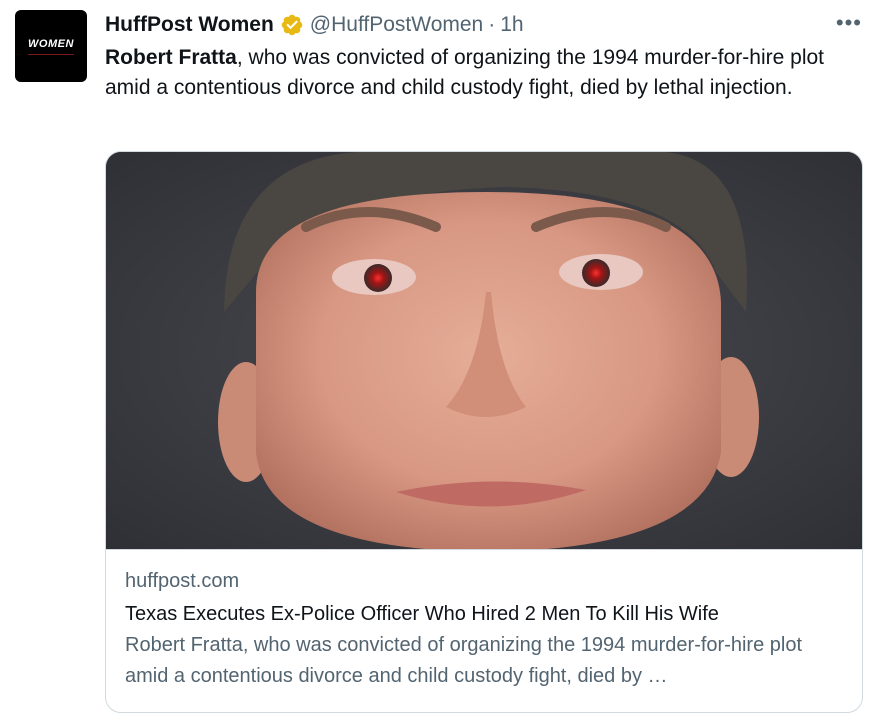 The height and width of the screenshot is (724, 882). What do you see at coordinates (189, 25) in the screenshot?
I see `author-name: HuffPost Women` at bounding box center [189, 25].